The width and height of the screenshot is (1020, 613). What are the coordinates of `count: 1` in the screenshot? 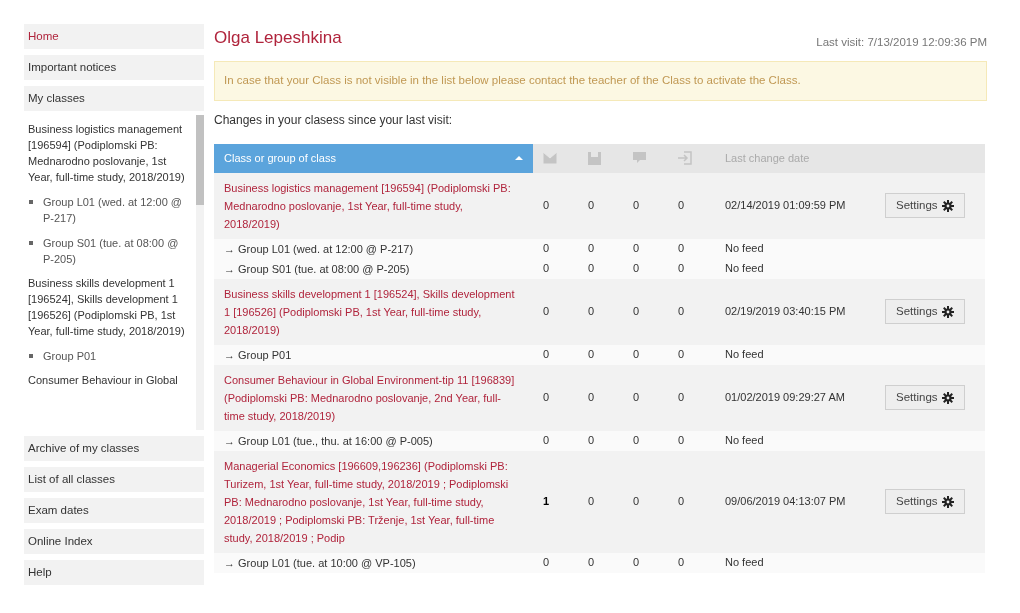 It's located at (546, 501).